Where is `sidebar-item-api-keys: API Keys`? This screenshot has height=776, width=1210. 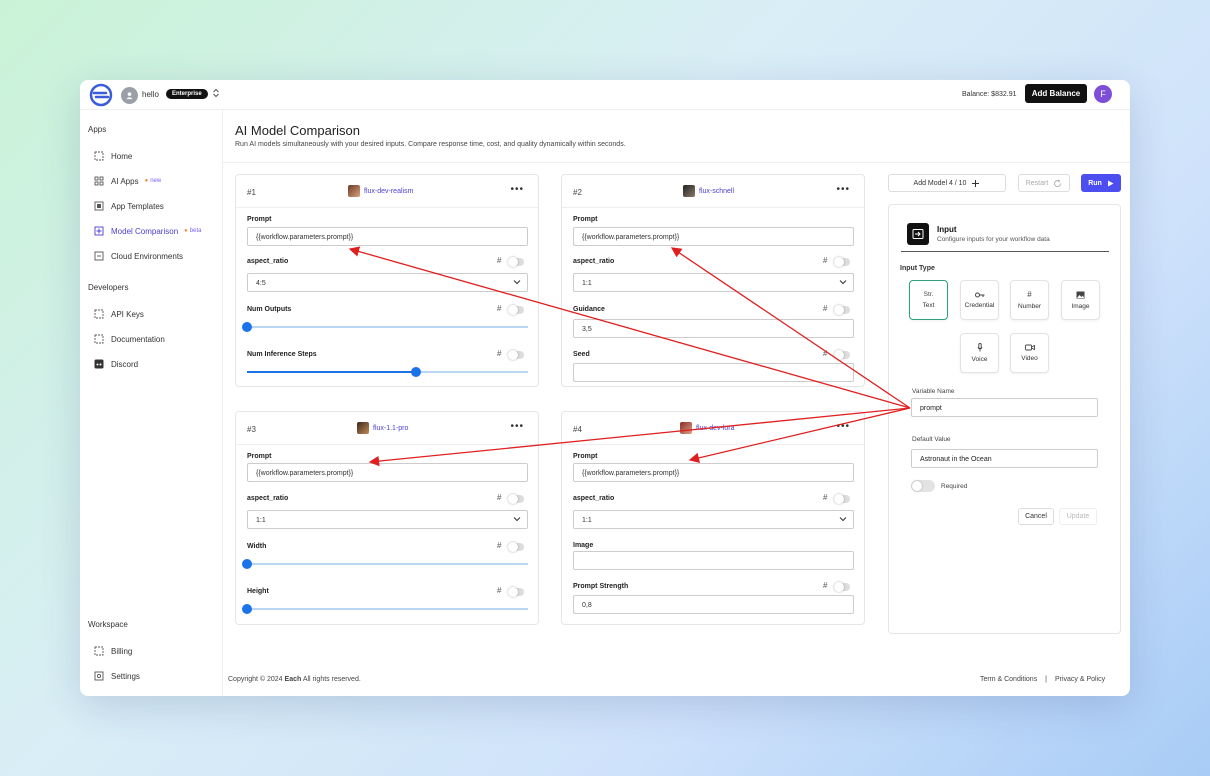
sidebar-item-api-keys: API Keys is located at coordinates (156, 314).